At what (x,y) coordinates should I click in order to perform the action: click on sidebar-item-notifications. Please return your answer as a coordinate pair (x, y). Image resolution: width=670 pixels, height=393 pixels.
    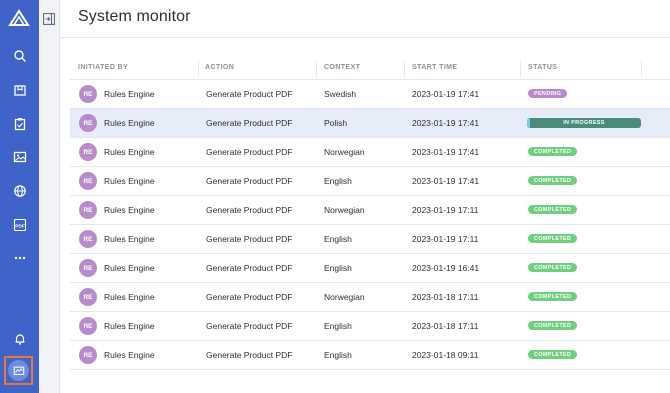
    Looking at the image, I should click on (19, 339).